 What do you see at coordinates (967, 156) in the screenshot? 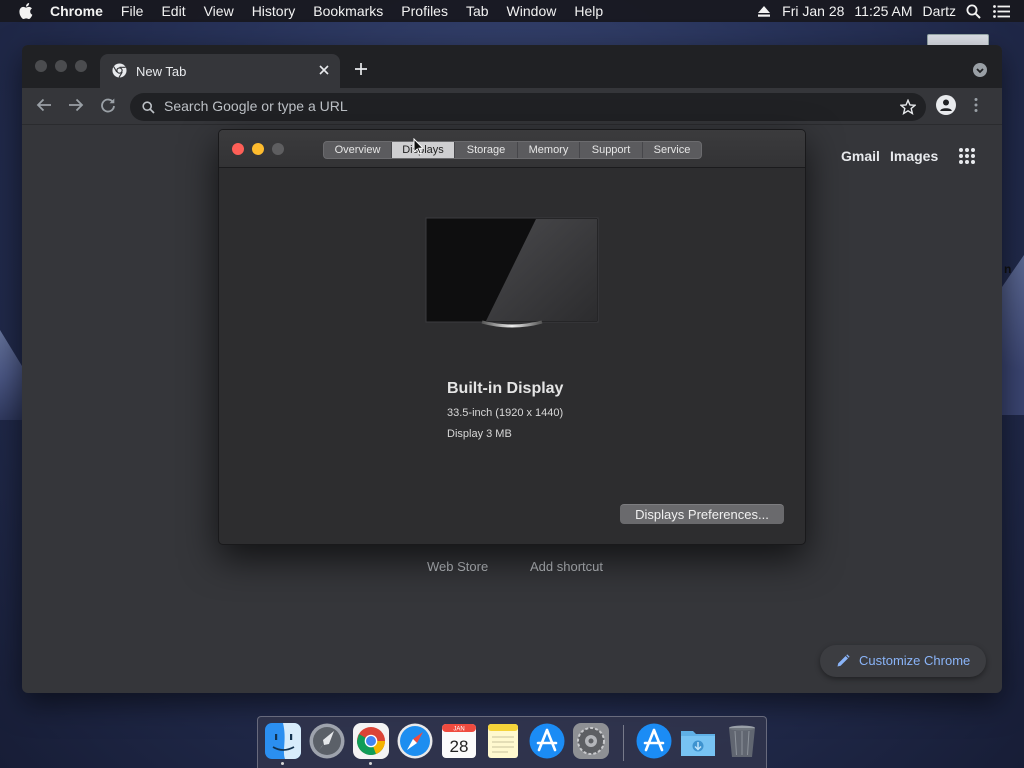
I see `google-apps-grid-icon` at bounding box center [967, 156].